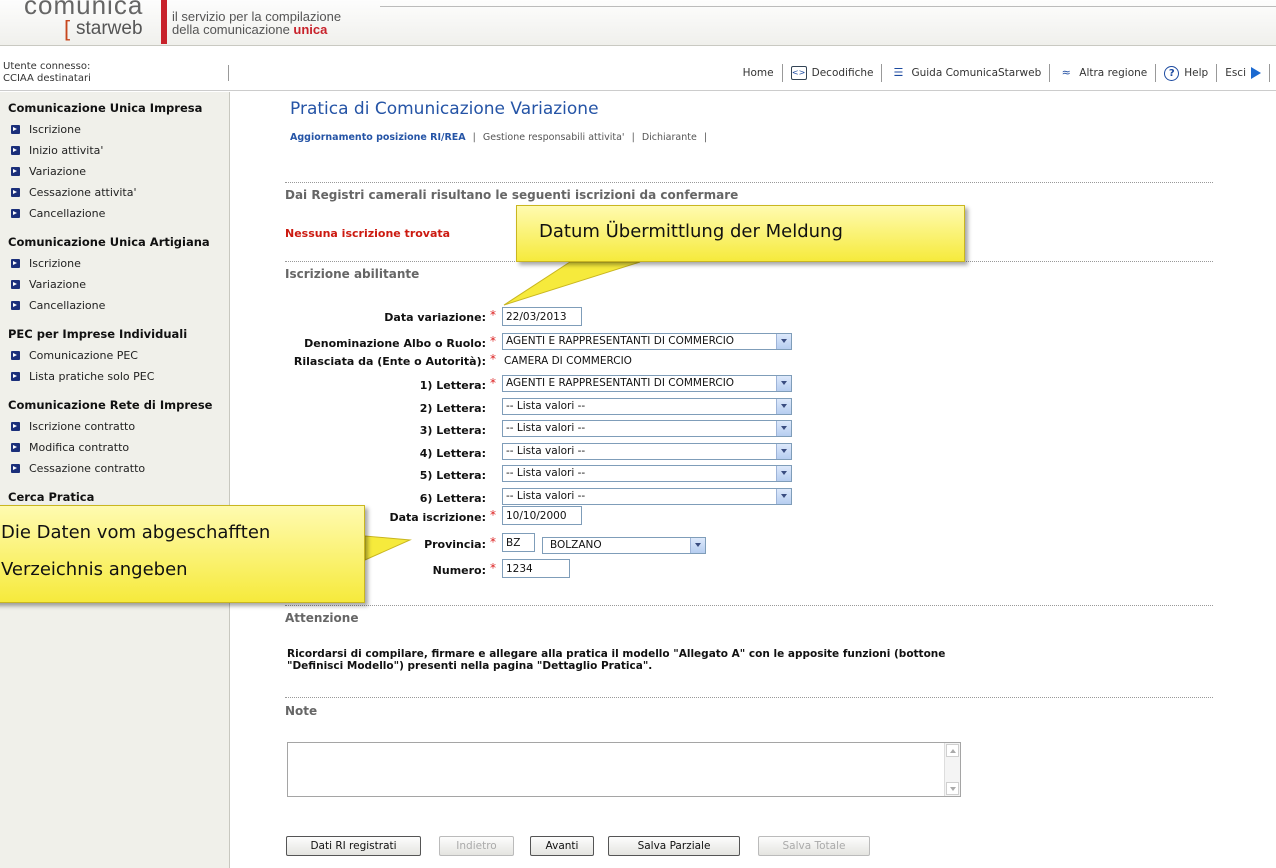 Image resolution: width=1276 pixels, height=868 pixels. I want to click on sidebar-item-label: Iscrizione, so click(55, 129).